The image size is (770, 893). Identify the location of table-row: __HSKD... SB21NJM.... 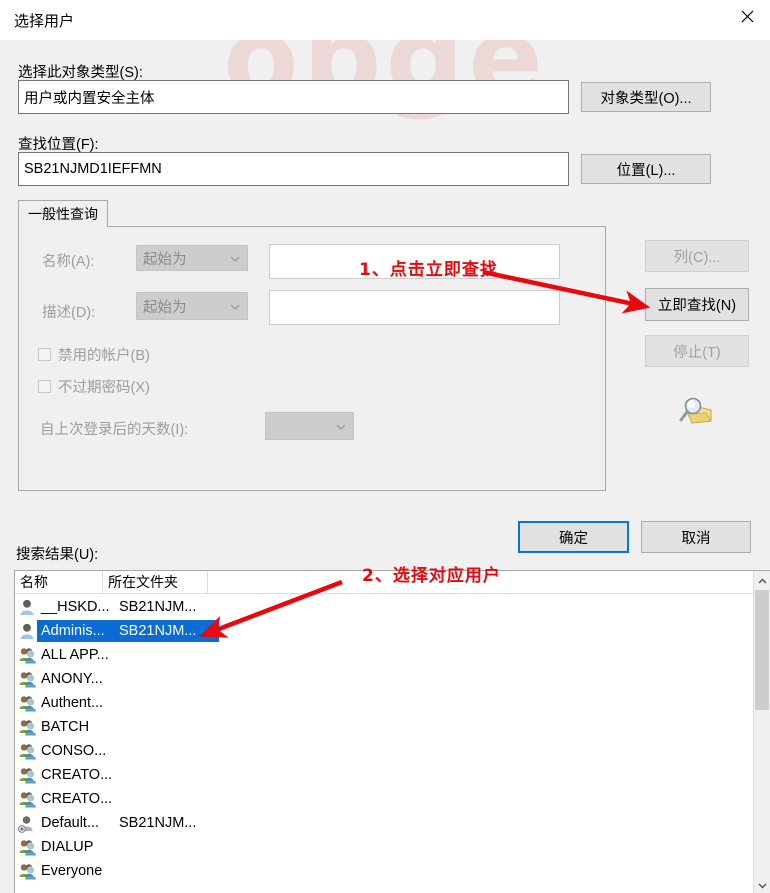
(378, 607).